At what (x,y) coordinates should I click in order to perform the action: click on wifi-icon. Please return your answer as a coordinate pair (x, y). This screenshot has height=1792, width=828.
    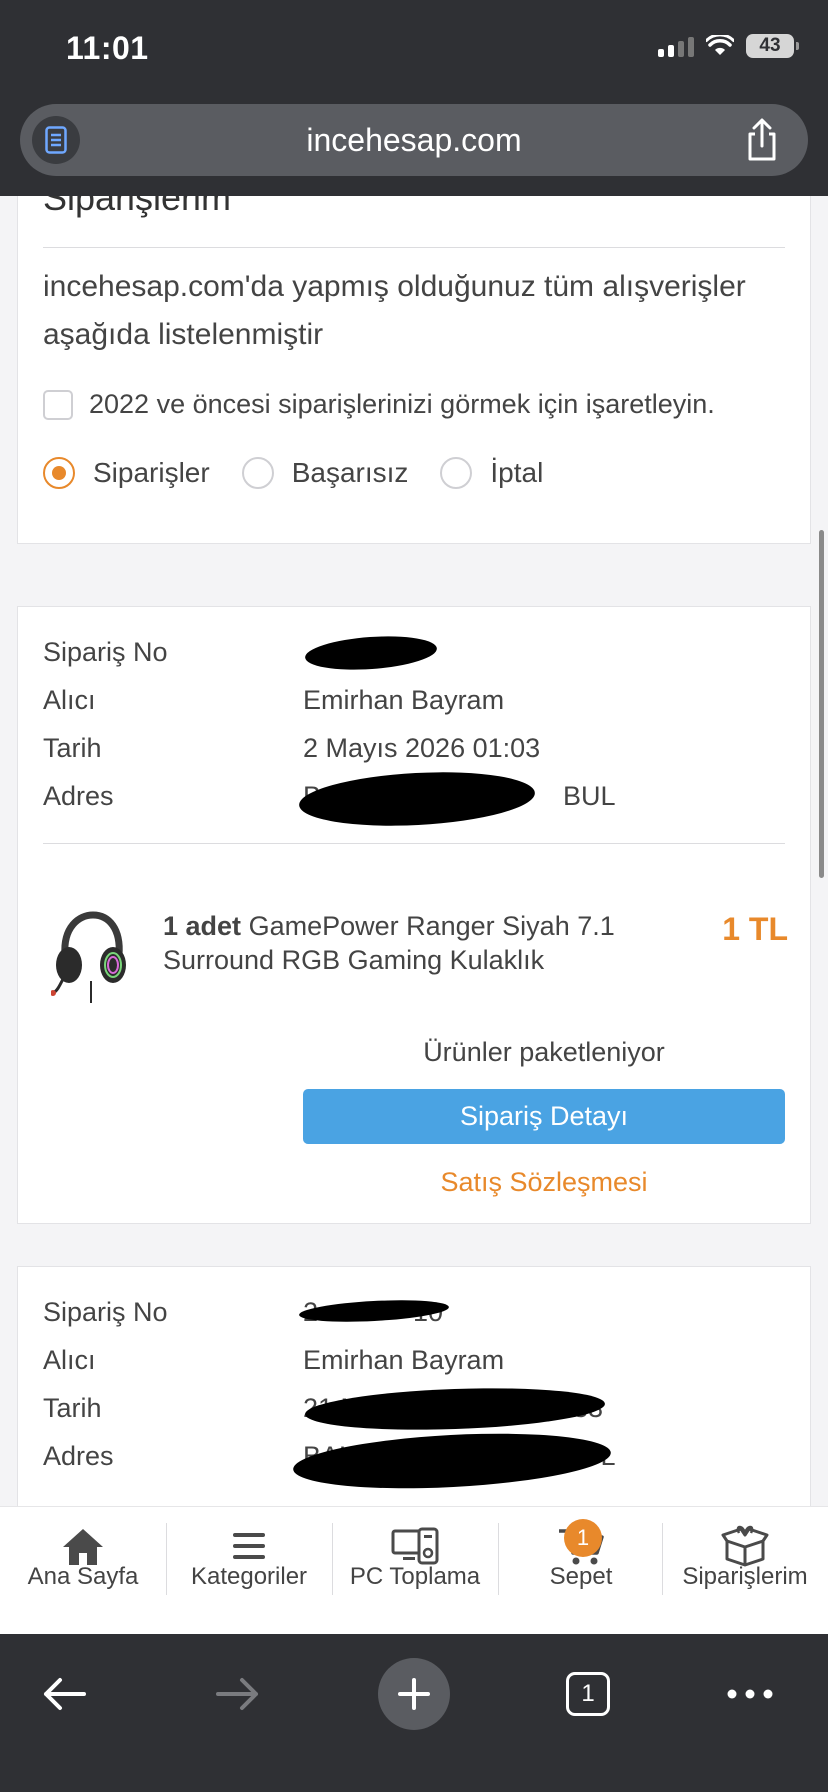
    Looking at the image, I should click on (720, 45).